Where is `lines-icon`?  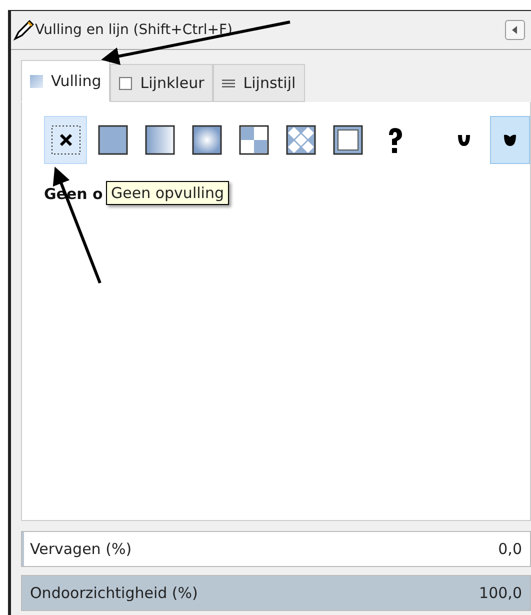 lines-icon is located at coordinates (229, 83).